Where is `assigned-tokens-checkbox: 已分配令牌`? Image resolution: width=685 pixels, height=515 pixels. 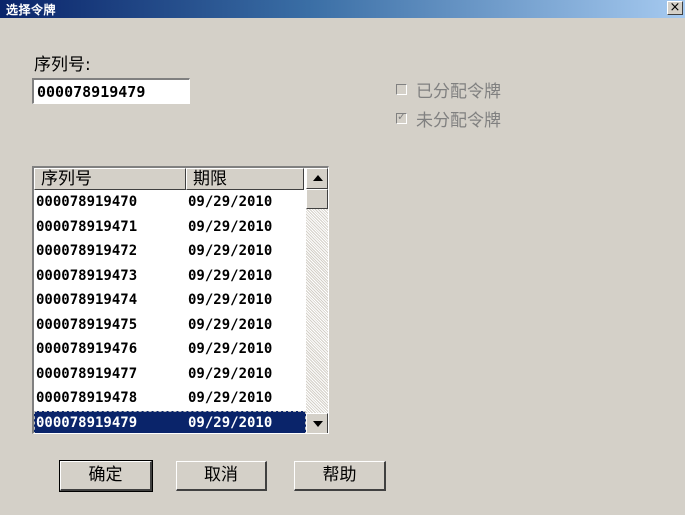
assigned-tokens-checkbox: 已分配令牌 is located at coordinates (448, 90).